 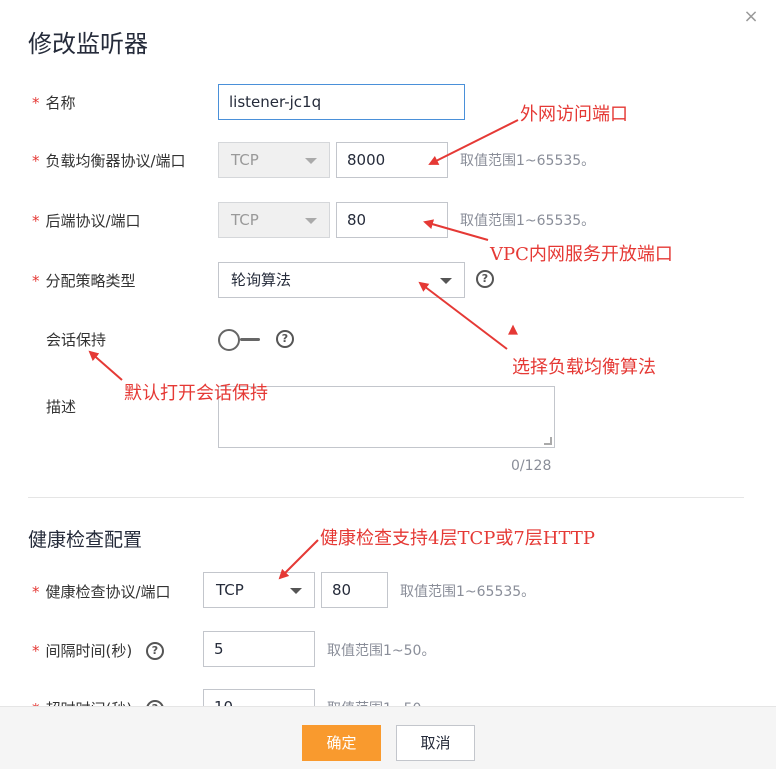 I want to click on arrow-session, so click(x=105, y=365).